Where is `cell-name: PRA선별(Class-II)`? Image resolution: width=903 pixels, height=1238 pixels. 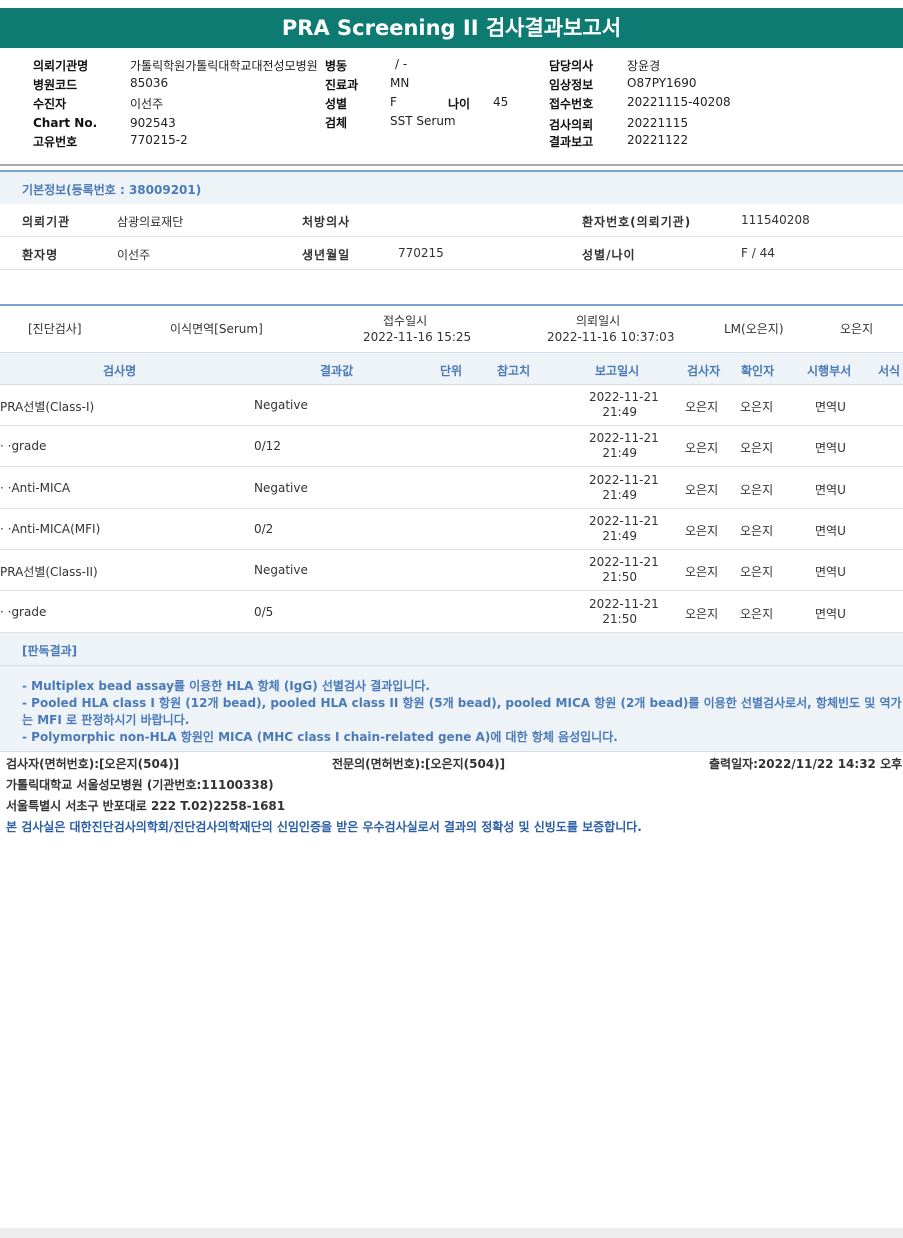 cell-name: PRA선별(Class-II) is located at coordinates (49, 572).